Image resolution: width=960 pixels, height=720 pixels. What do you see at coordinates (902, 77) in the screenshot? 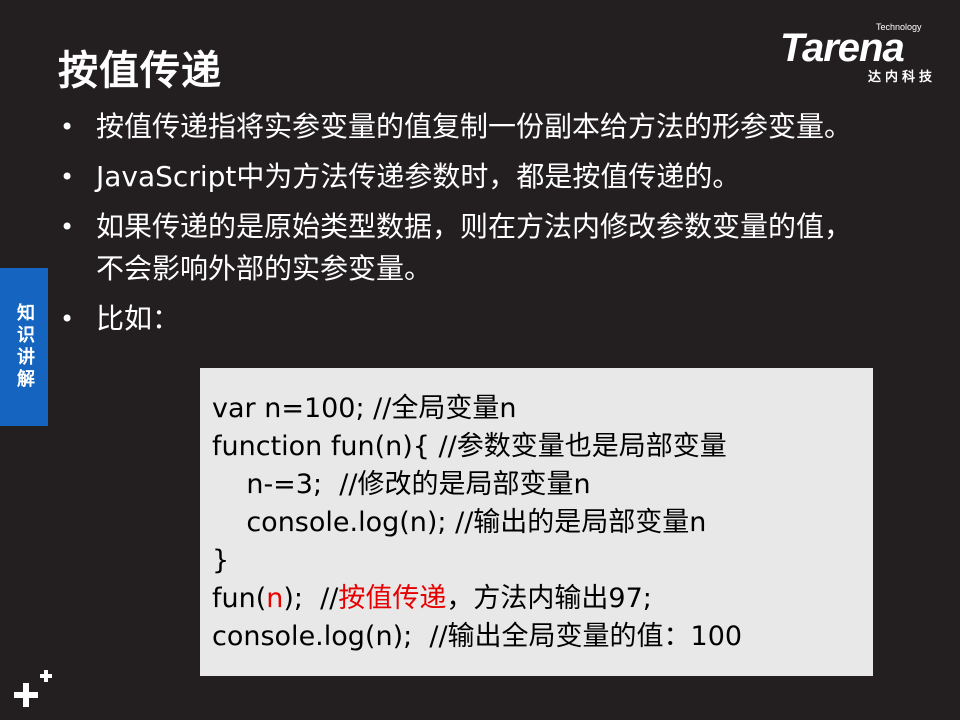
I see `logo-chinese-name: 达内科技` at bounding box center [902, 77].